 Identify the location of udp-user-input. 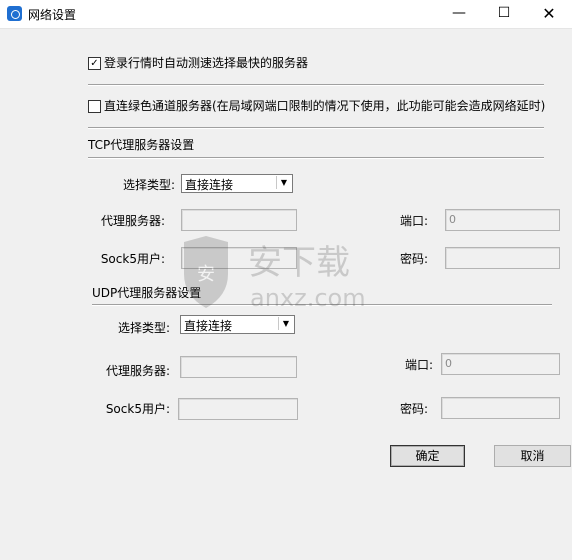
(238, 409).